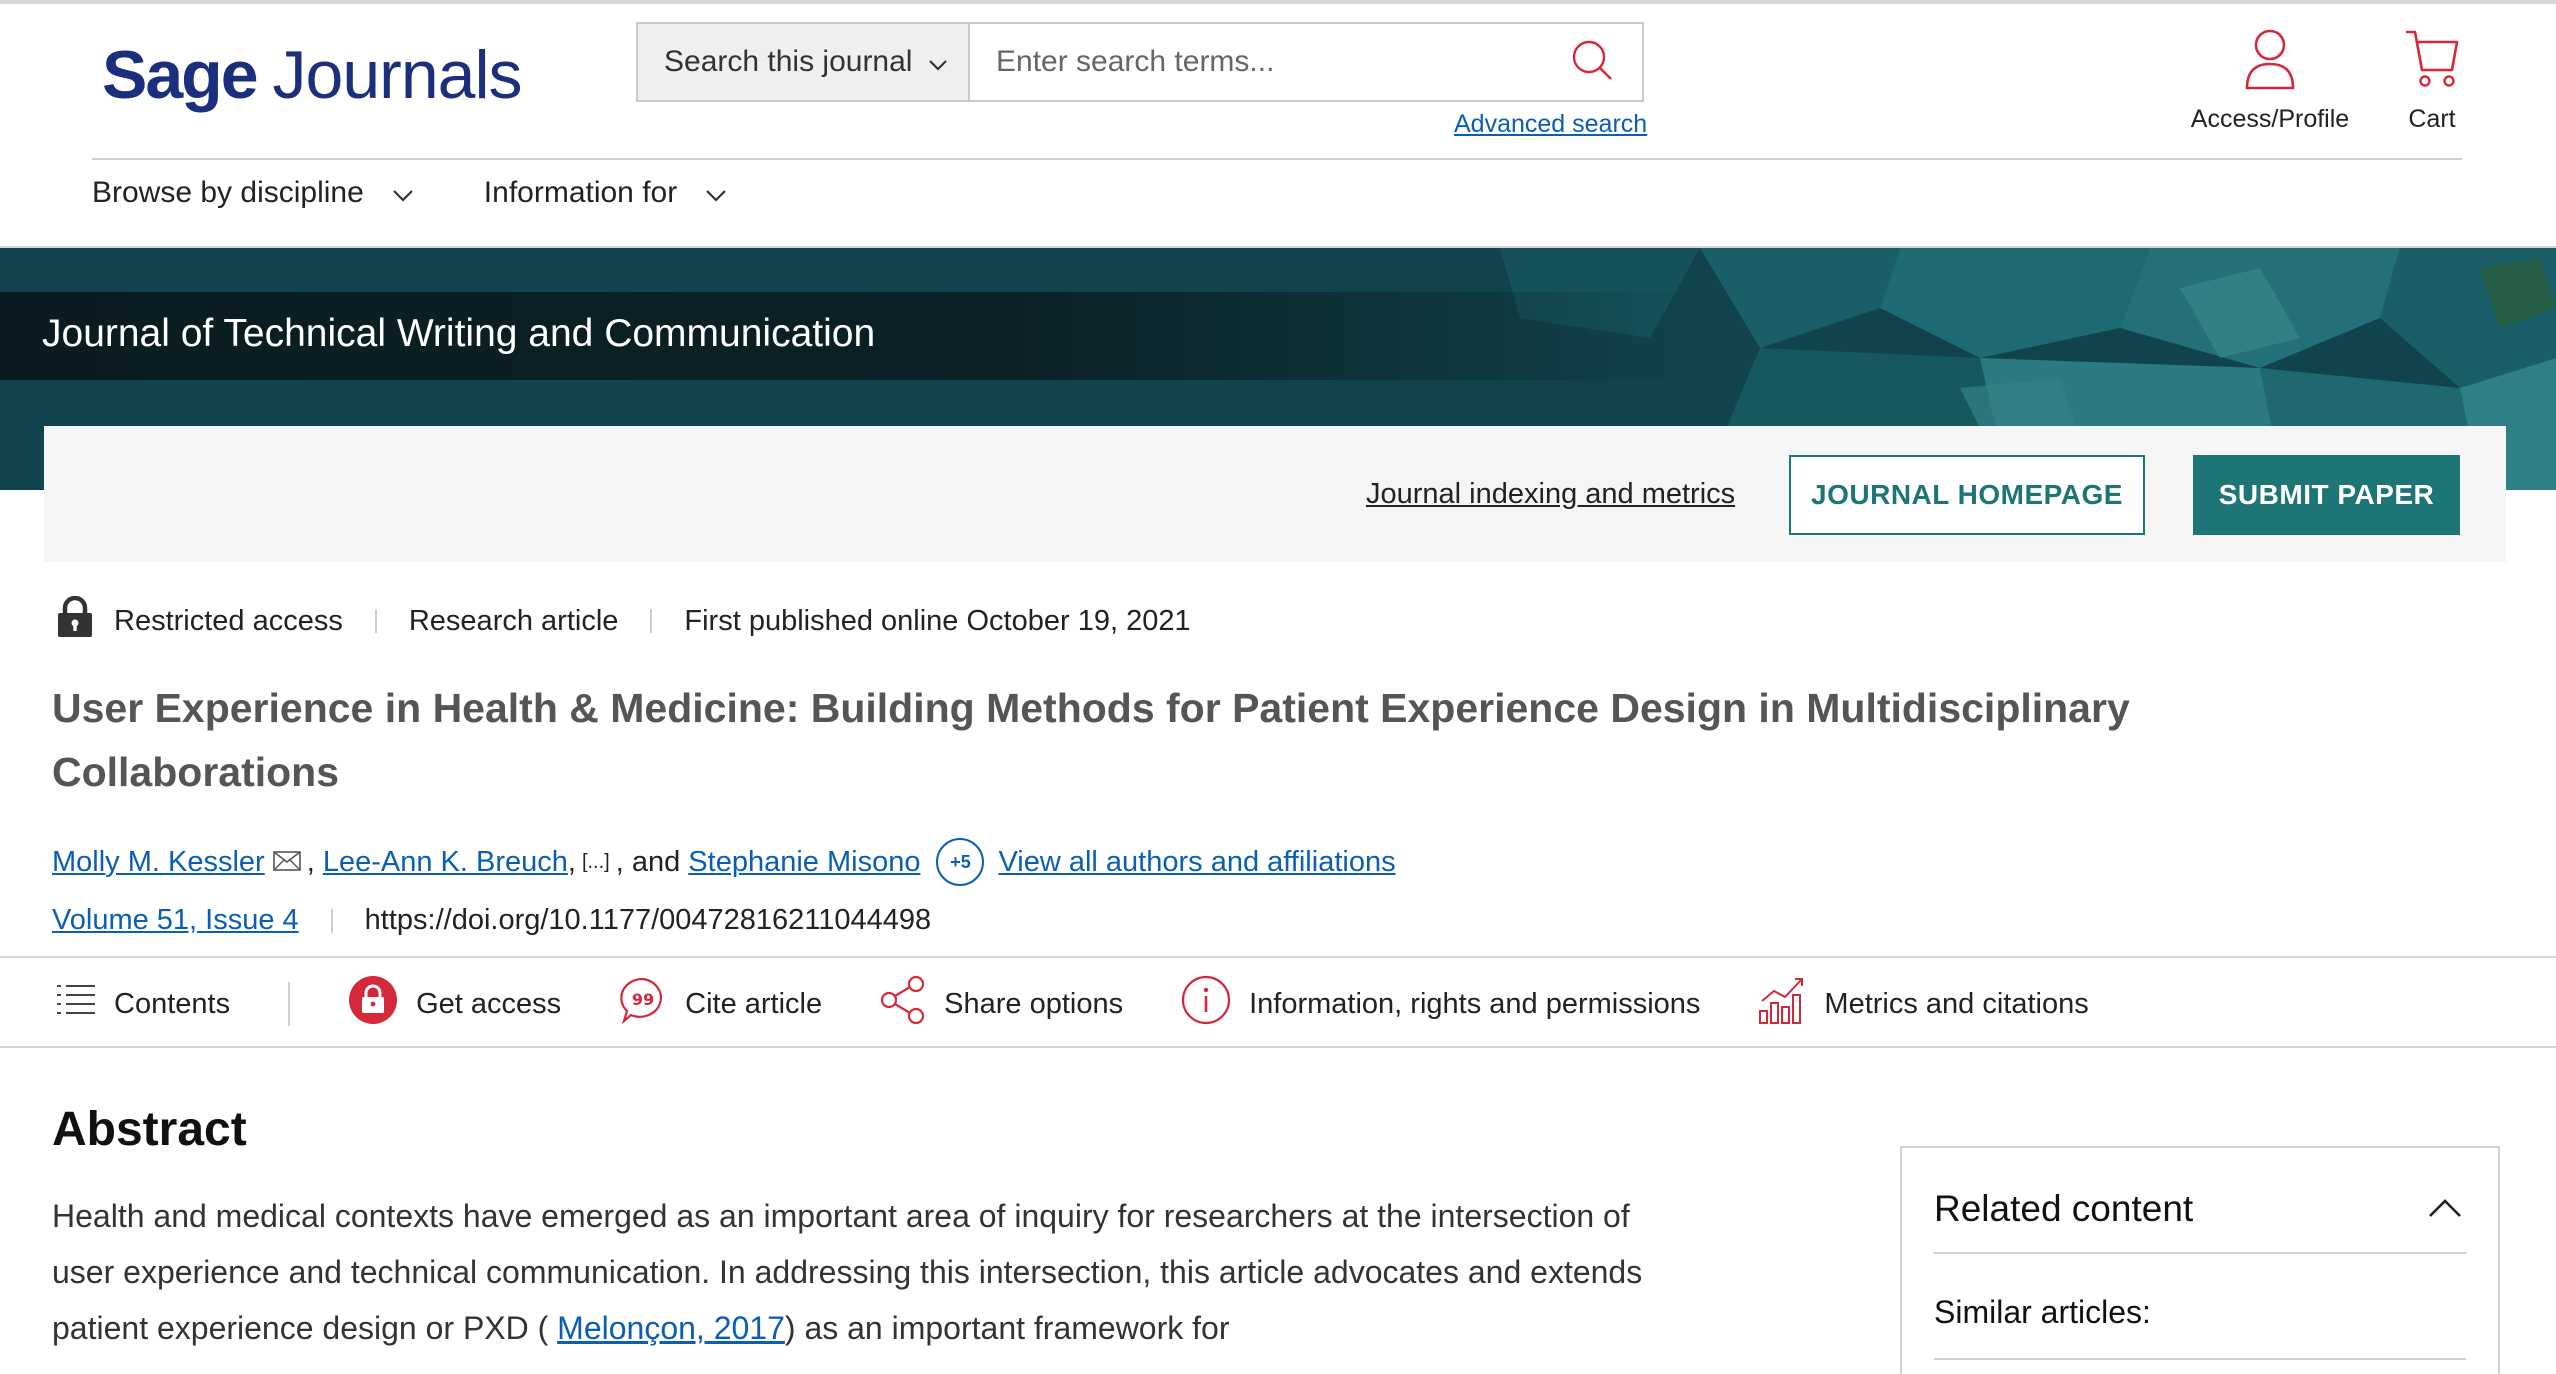 Image resolution: width=2556 pixels, height=1374 pixels. Describe the element at coordinates (289, 1004) in the screenshot. I see `toolbar-separator` at that location.